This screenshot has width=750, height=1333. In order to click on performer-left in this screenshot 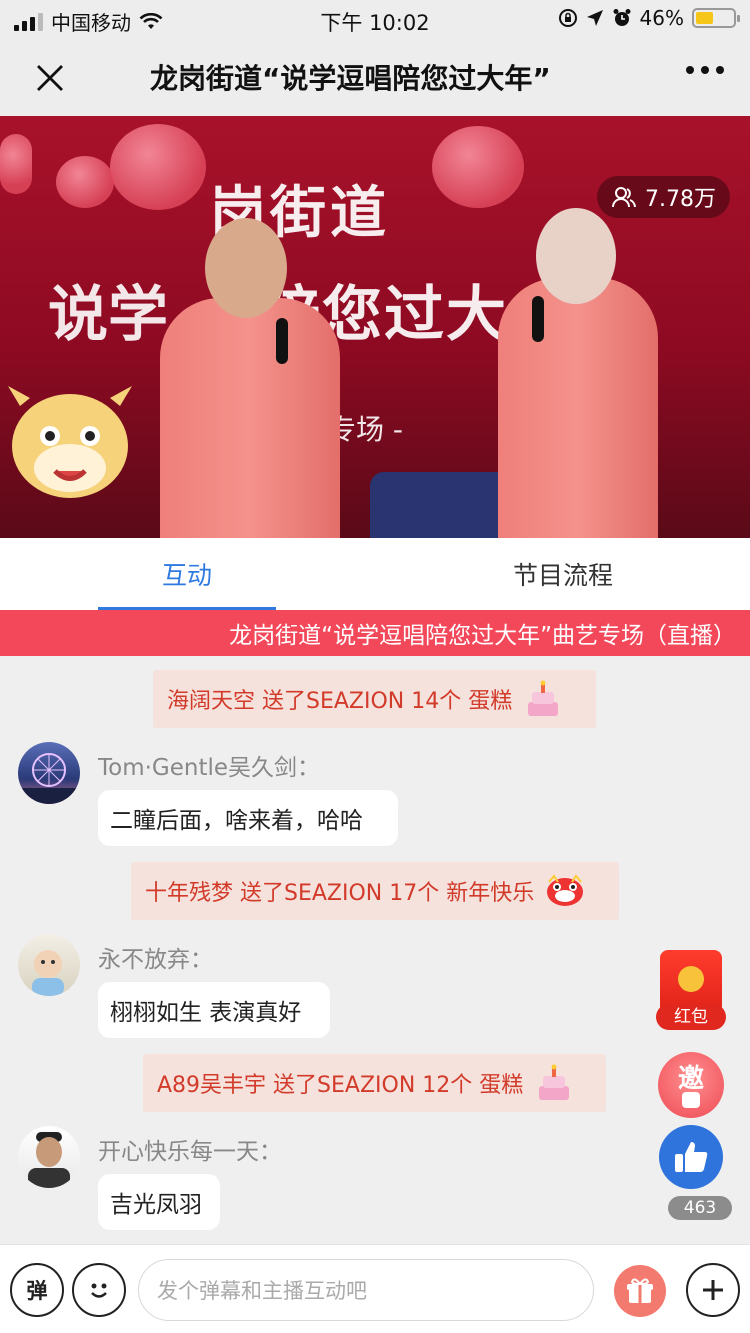, I will do `click(250, 358)`.